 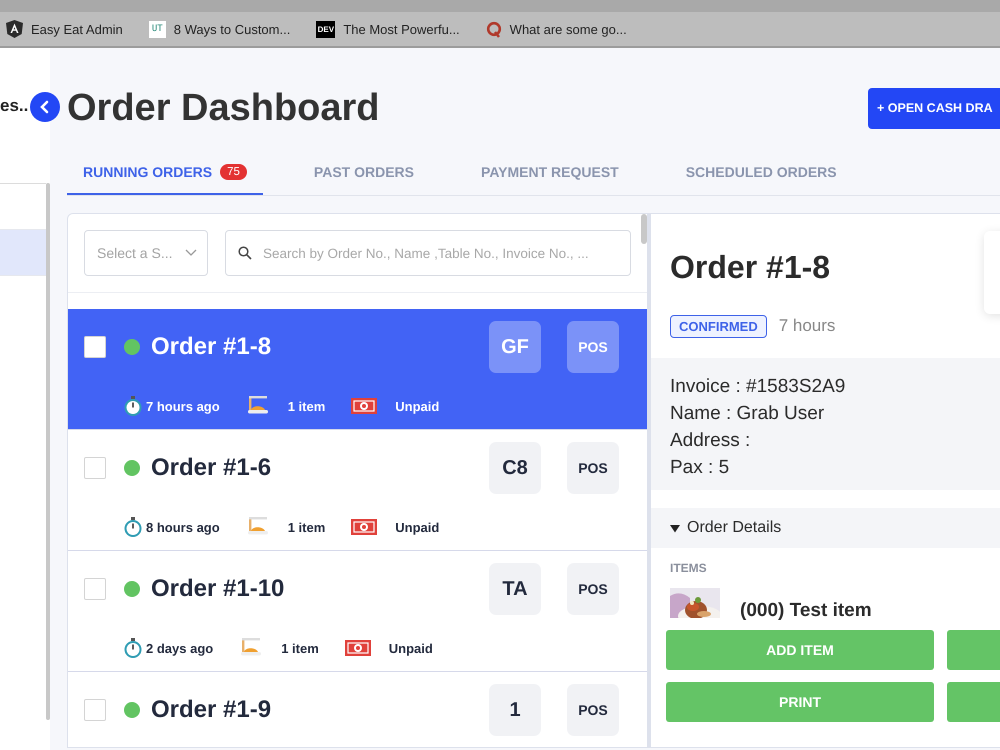 What do you see at coordinates (807, 326) in the screenshot?
I see `order-age: 7 hours` at bounding box center [807, 326].